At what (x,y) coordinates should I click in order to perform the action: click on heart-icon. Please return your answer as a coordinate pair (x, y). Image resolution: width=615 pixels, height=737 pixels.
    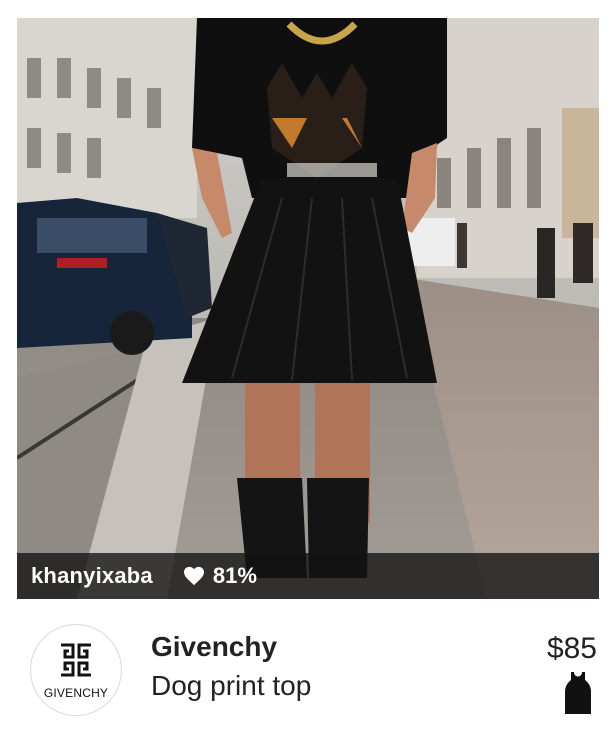
    Looking at the image, I should click on (194, 576).